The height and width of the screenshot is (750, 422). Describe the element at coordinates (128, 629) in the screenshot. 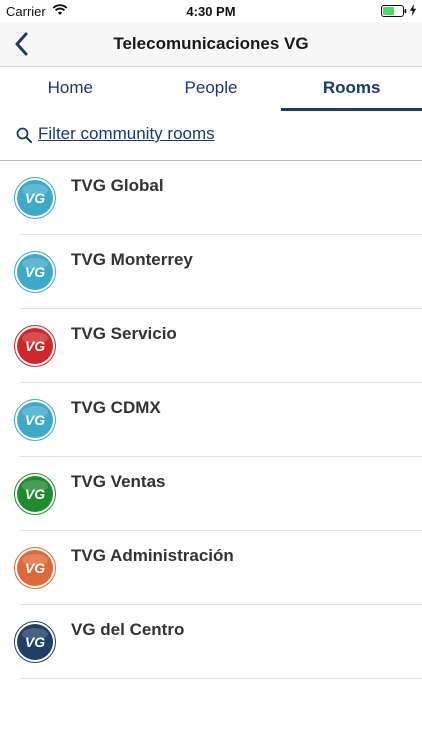

I see `room-name: VG del Centro` at that location.